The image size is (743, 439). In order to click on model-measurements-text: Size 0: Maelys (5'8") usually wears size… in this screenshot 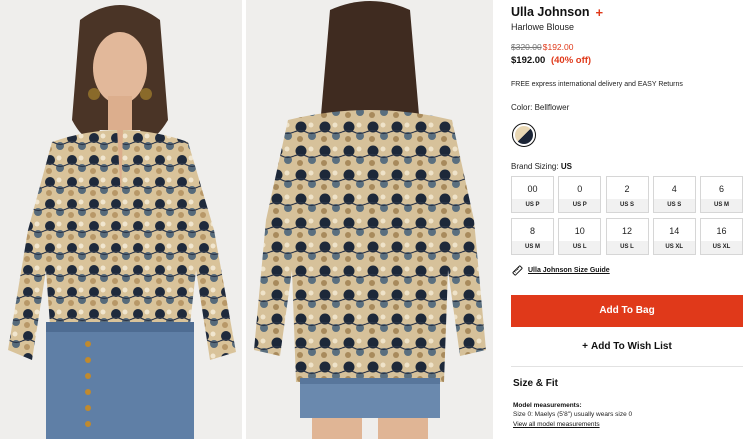, I will do `click(573, 414)`.